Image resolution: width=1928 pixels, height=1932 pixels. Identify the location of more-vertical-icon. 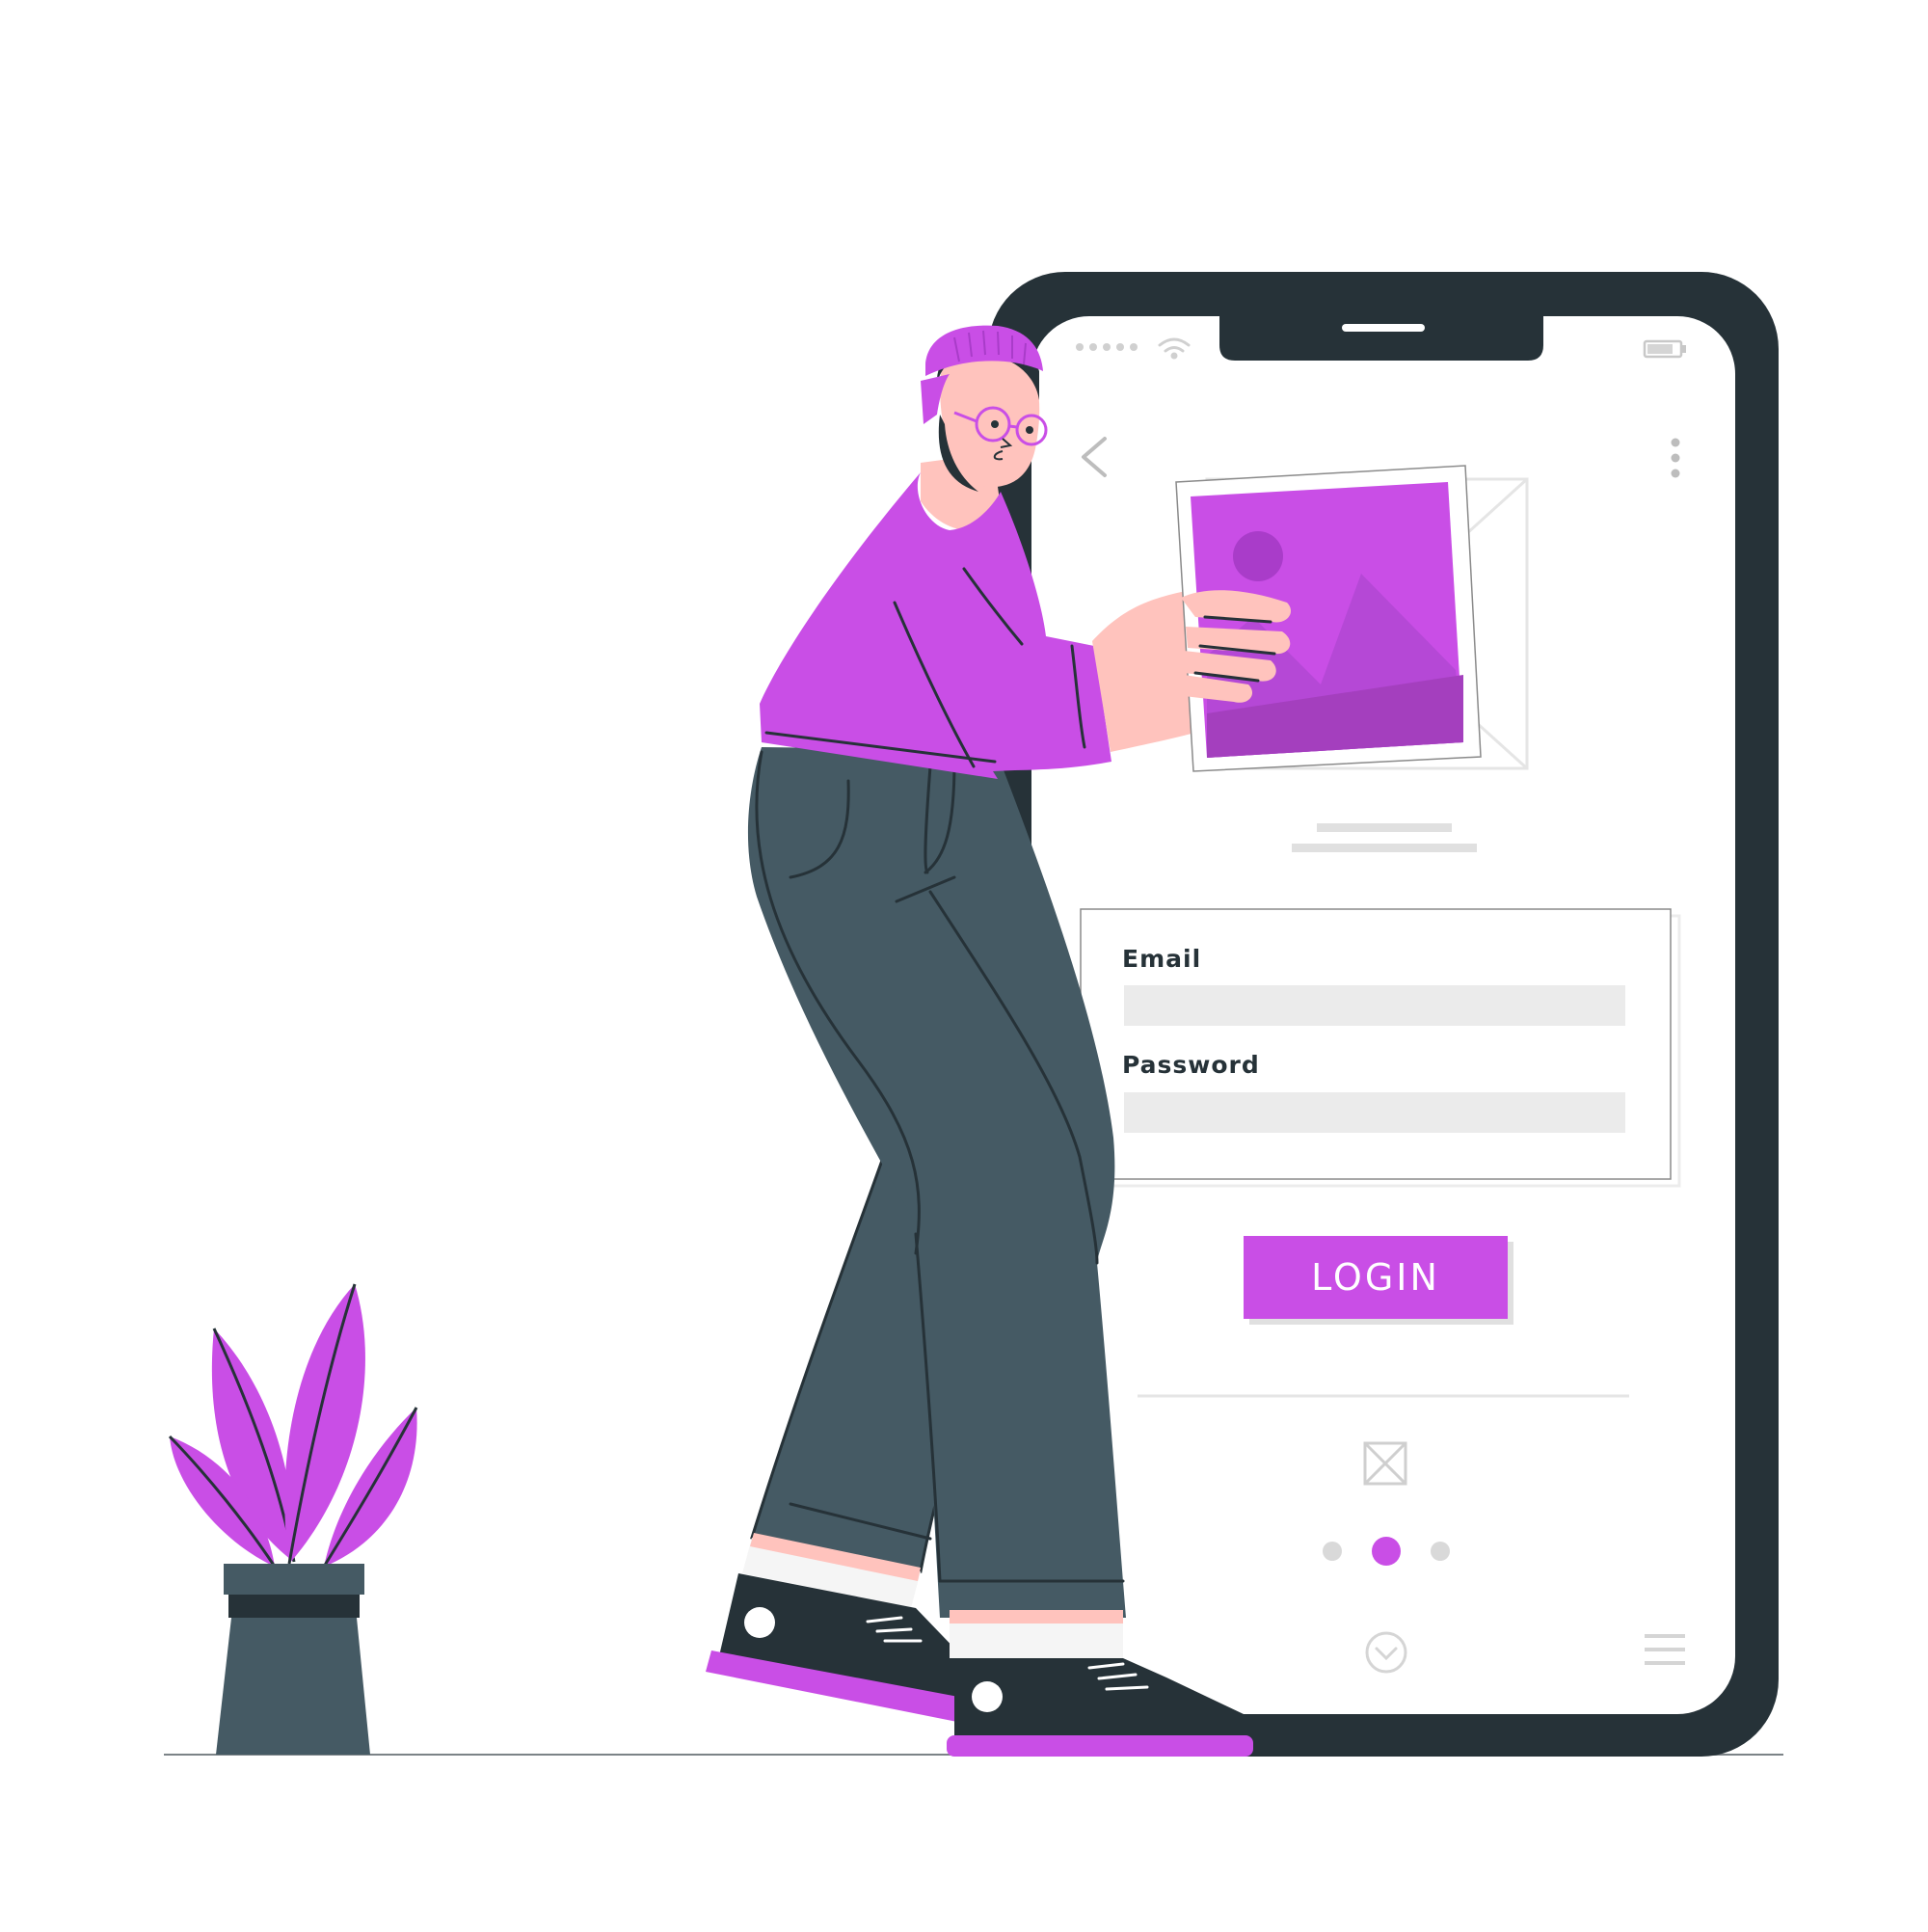
(1675, 458).